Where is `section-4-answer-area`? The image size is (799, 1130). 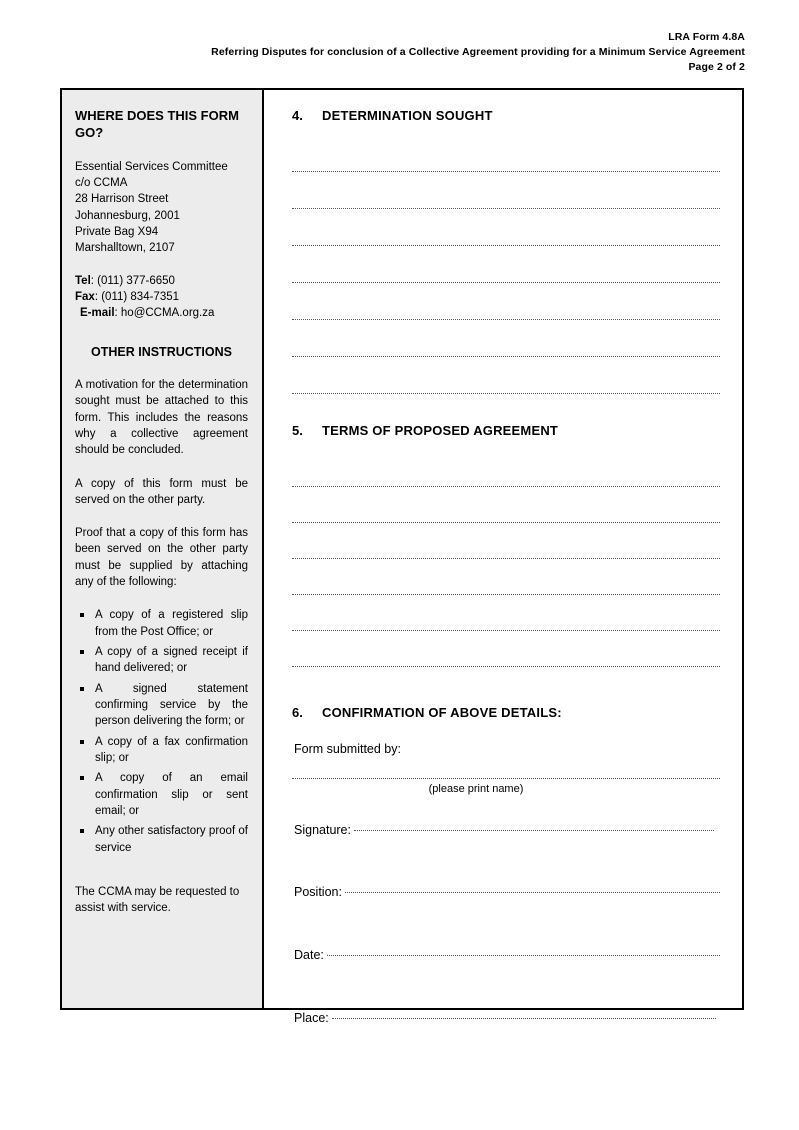 section-4-answer-area is located at coordinates (506, 270).